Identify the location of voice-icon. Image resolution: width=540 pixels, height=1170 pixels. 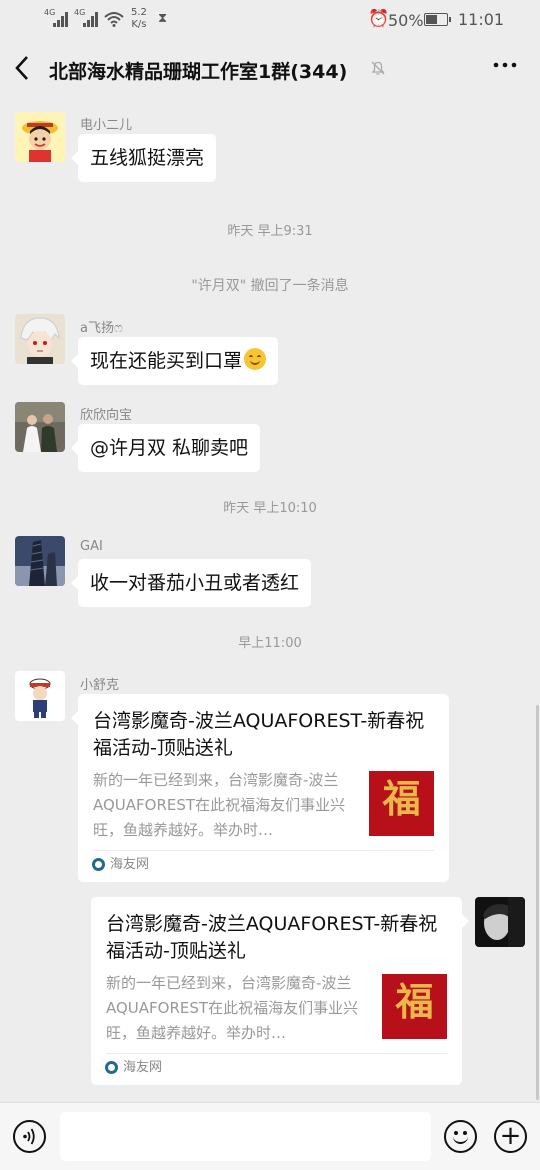
(29, 1136).